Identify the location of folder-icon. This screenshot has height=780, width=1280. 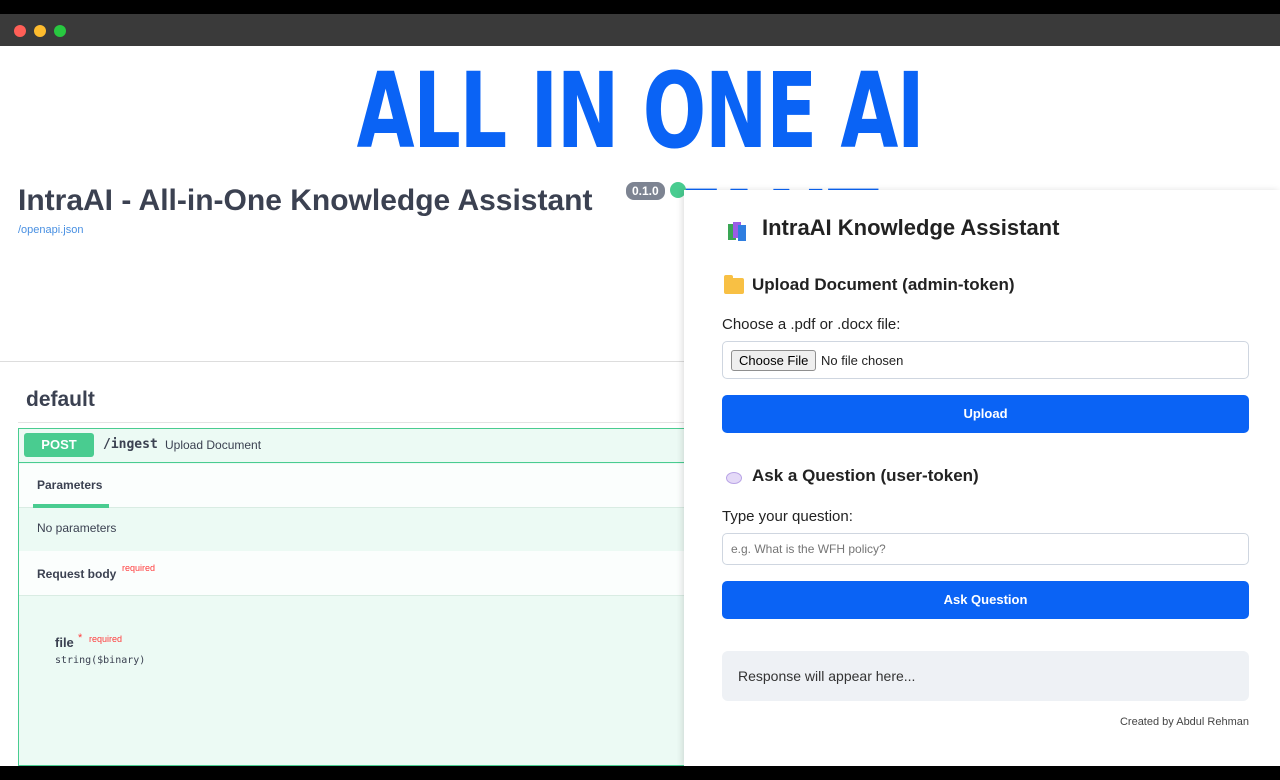
(734, 284).